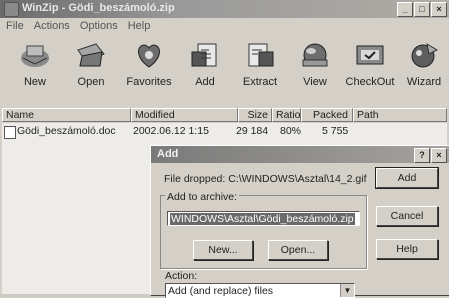  What do you see at coordinates (261, 55) in the screenshot?
I see `extract-icon` at bounding box center [261, 55].